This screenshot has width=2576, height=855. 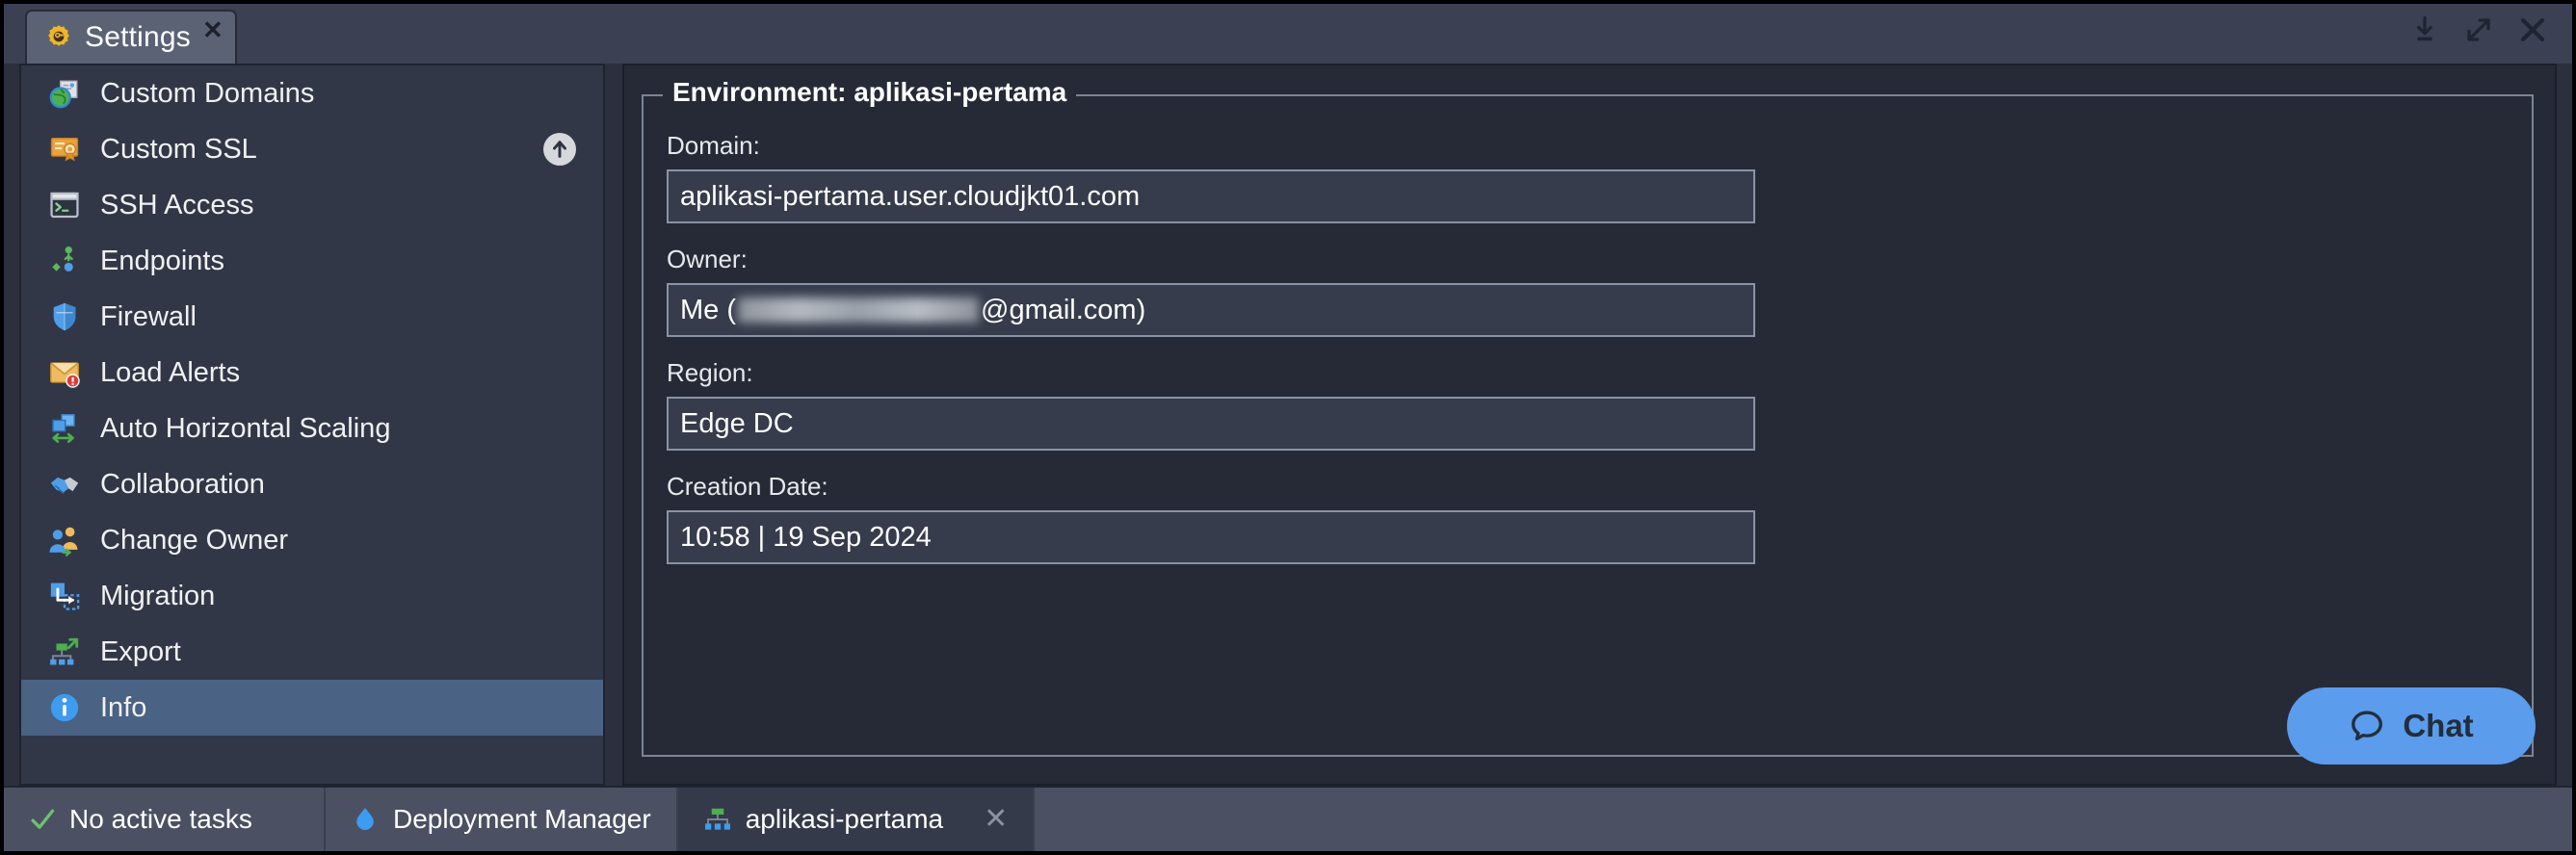 I want to click on sidebar-item-custom-domains: Custom Domains, so click(x=312, y=93).